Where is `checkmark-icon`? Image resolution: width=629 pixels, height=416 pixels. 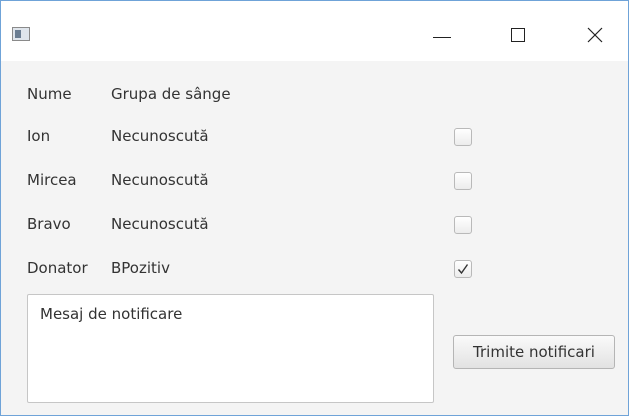 checkmark-icon is located at coordinates (463, 269).